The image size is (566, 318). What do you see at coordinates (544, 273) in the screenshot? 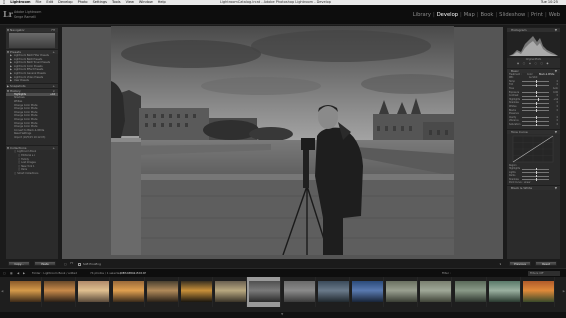
I see `filter-select: Filters Off` at bounding box center [544, 273].